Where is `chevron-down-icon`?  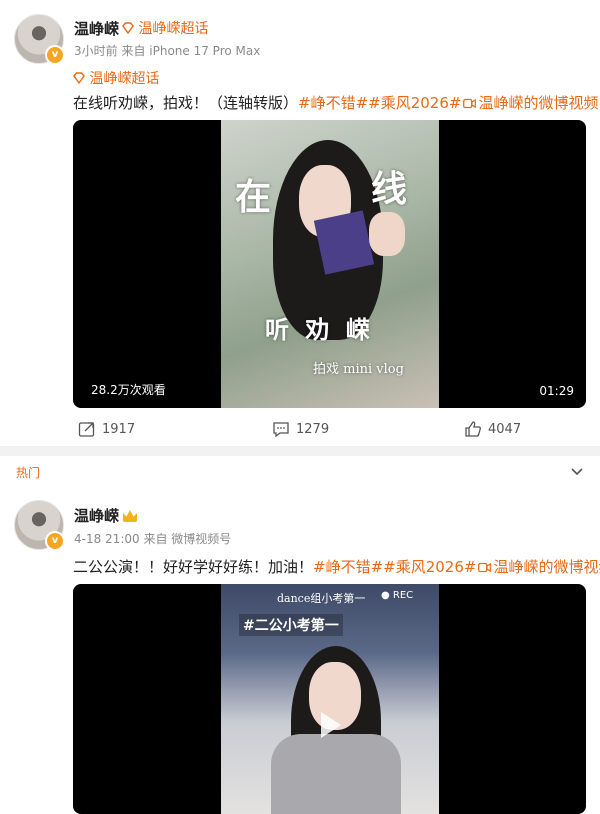
chevron-down-icon is located at coordinates (577, 471).